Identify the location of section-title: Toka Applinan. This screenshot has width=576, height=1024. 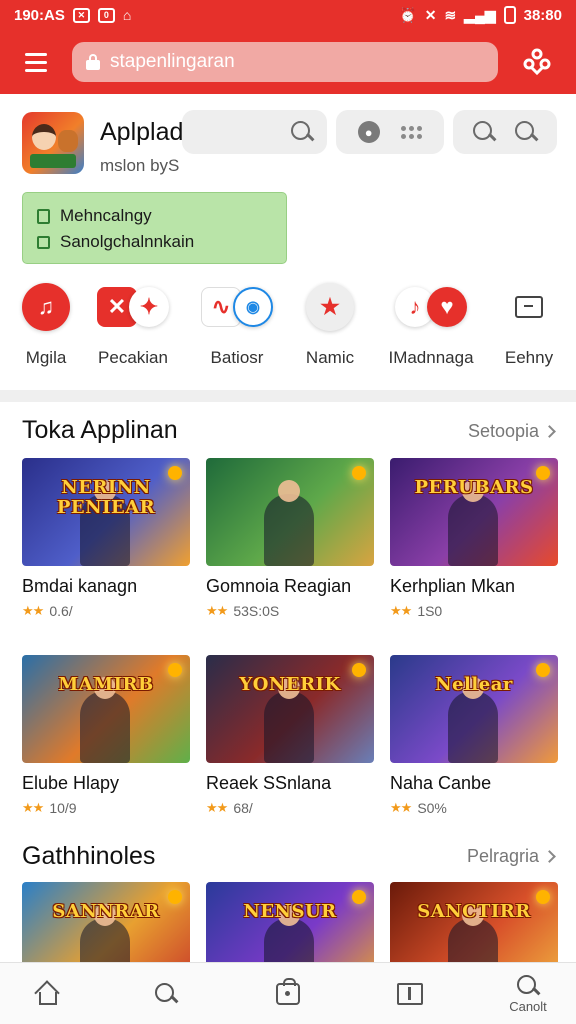
(100, 430).